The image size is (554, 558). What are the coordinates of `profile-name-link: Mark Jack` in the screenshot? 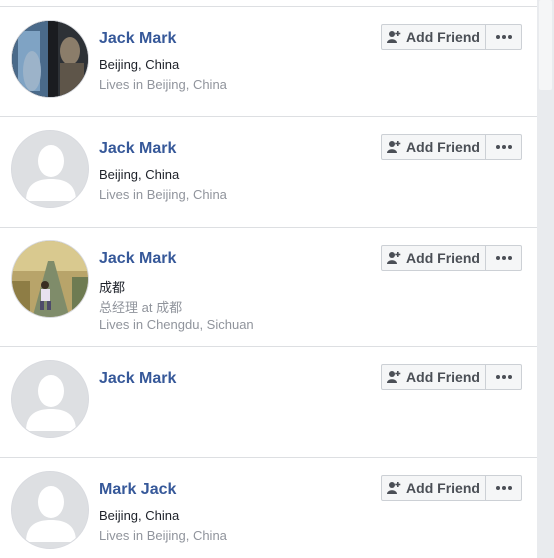 It's located at (137, 490).